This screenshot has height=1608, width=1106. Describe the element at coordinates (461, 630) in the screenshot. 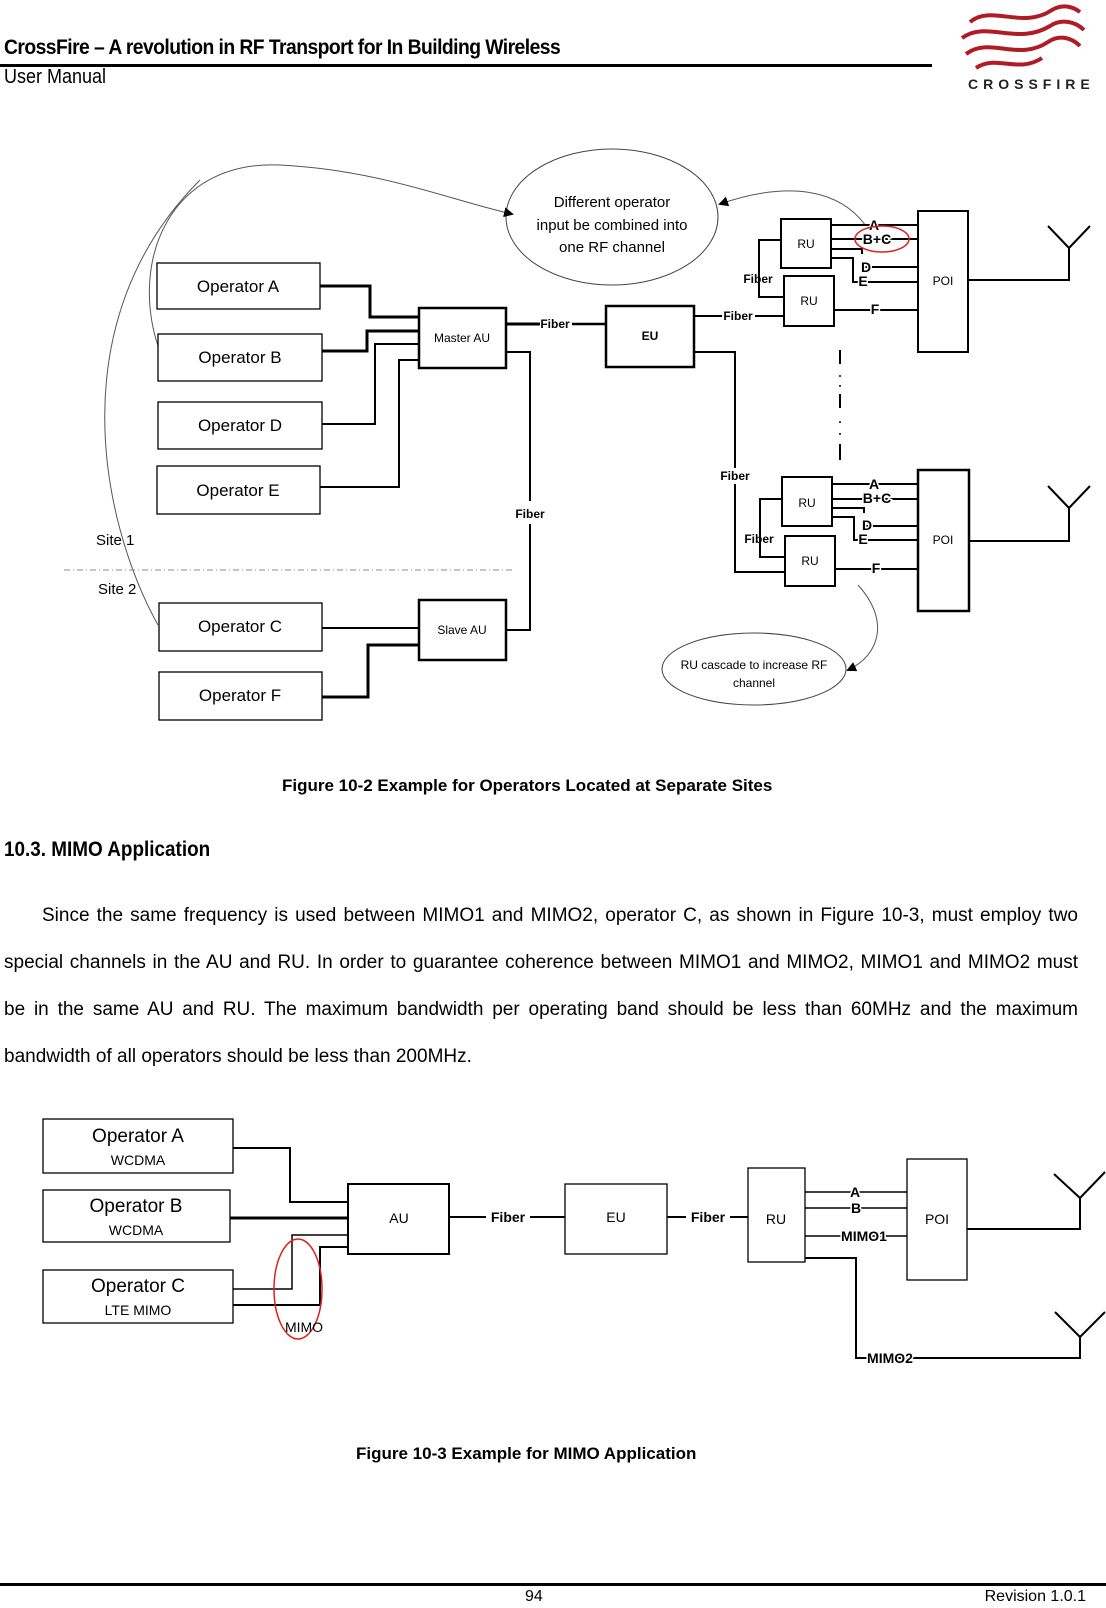

I see `slave-au-label: Slave AU` at that location.